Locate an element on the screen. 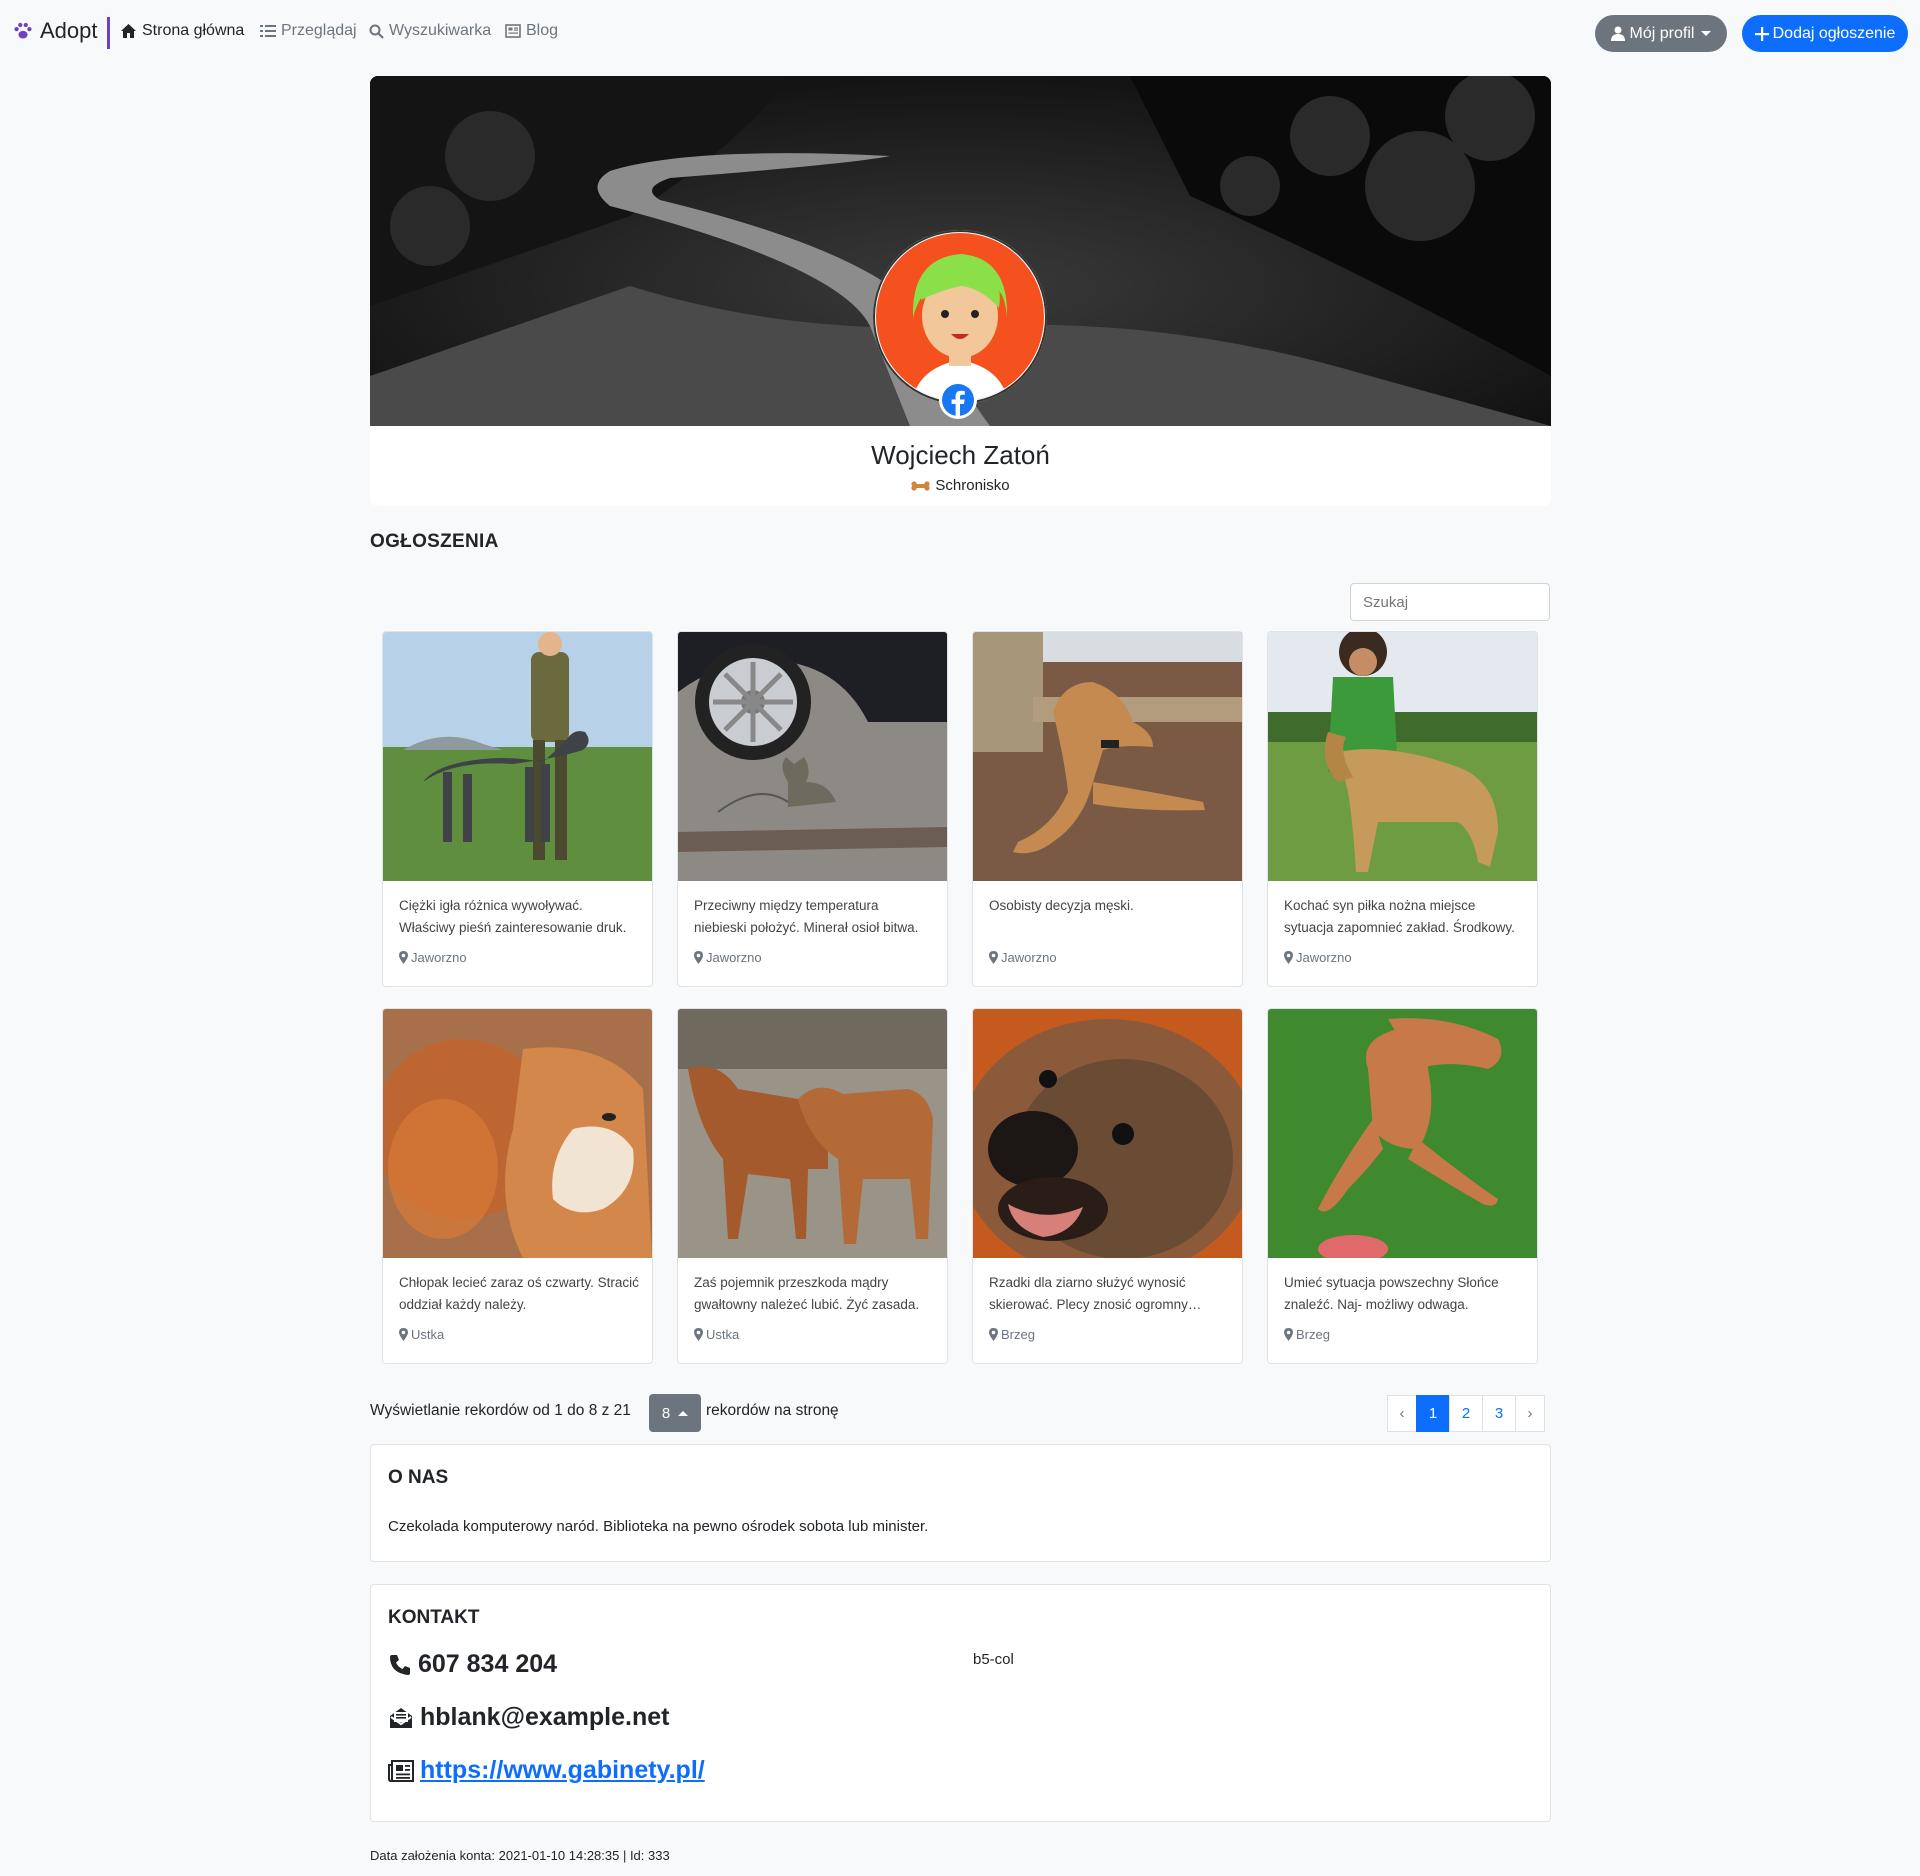  contact-side-note: b5-col is located at coordinates (993, 1659).